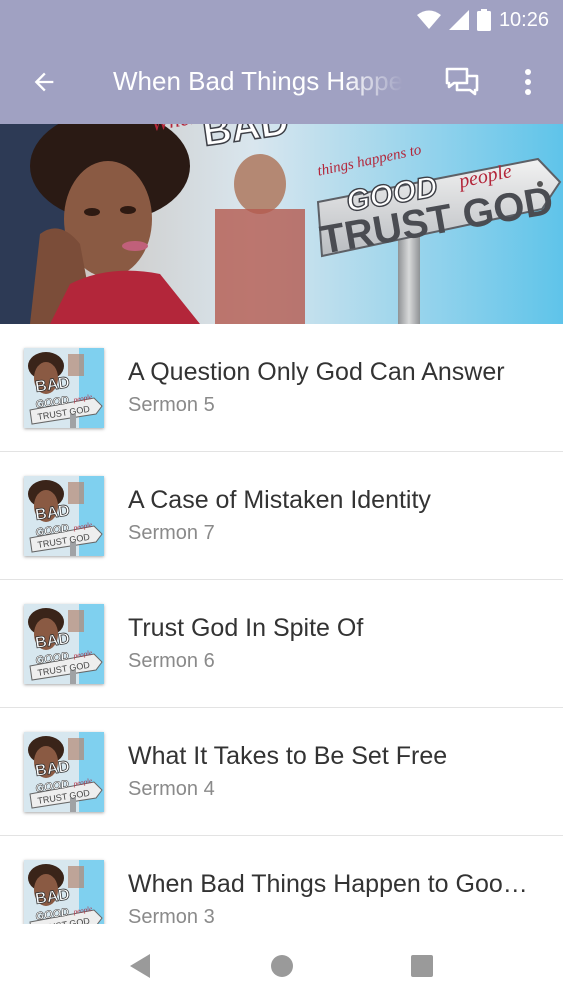 Image resolution: width=563 pixels, height=1000 pixels. Describe the element at coordinates (246, 628) in the screenshot. I see `sermon-title: Trust God In Spite Of` at that location.